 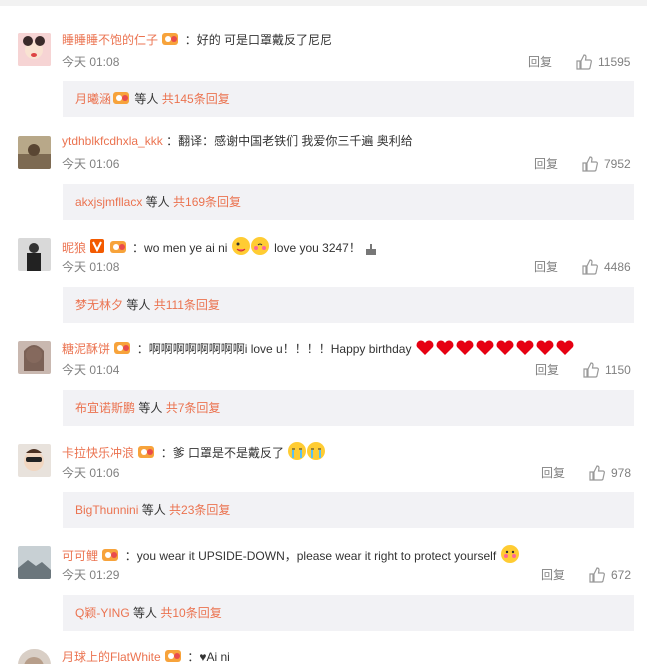 What do you see at coordinates (207, 202) in the screenshot?
I see `reply-count-link: 共169条回复` at bounding box center [207, 202].